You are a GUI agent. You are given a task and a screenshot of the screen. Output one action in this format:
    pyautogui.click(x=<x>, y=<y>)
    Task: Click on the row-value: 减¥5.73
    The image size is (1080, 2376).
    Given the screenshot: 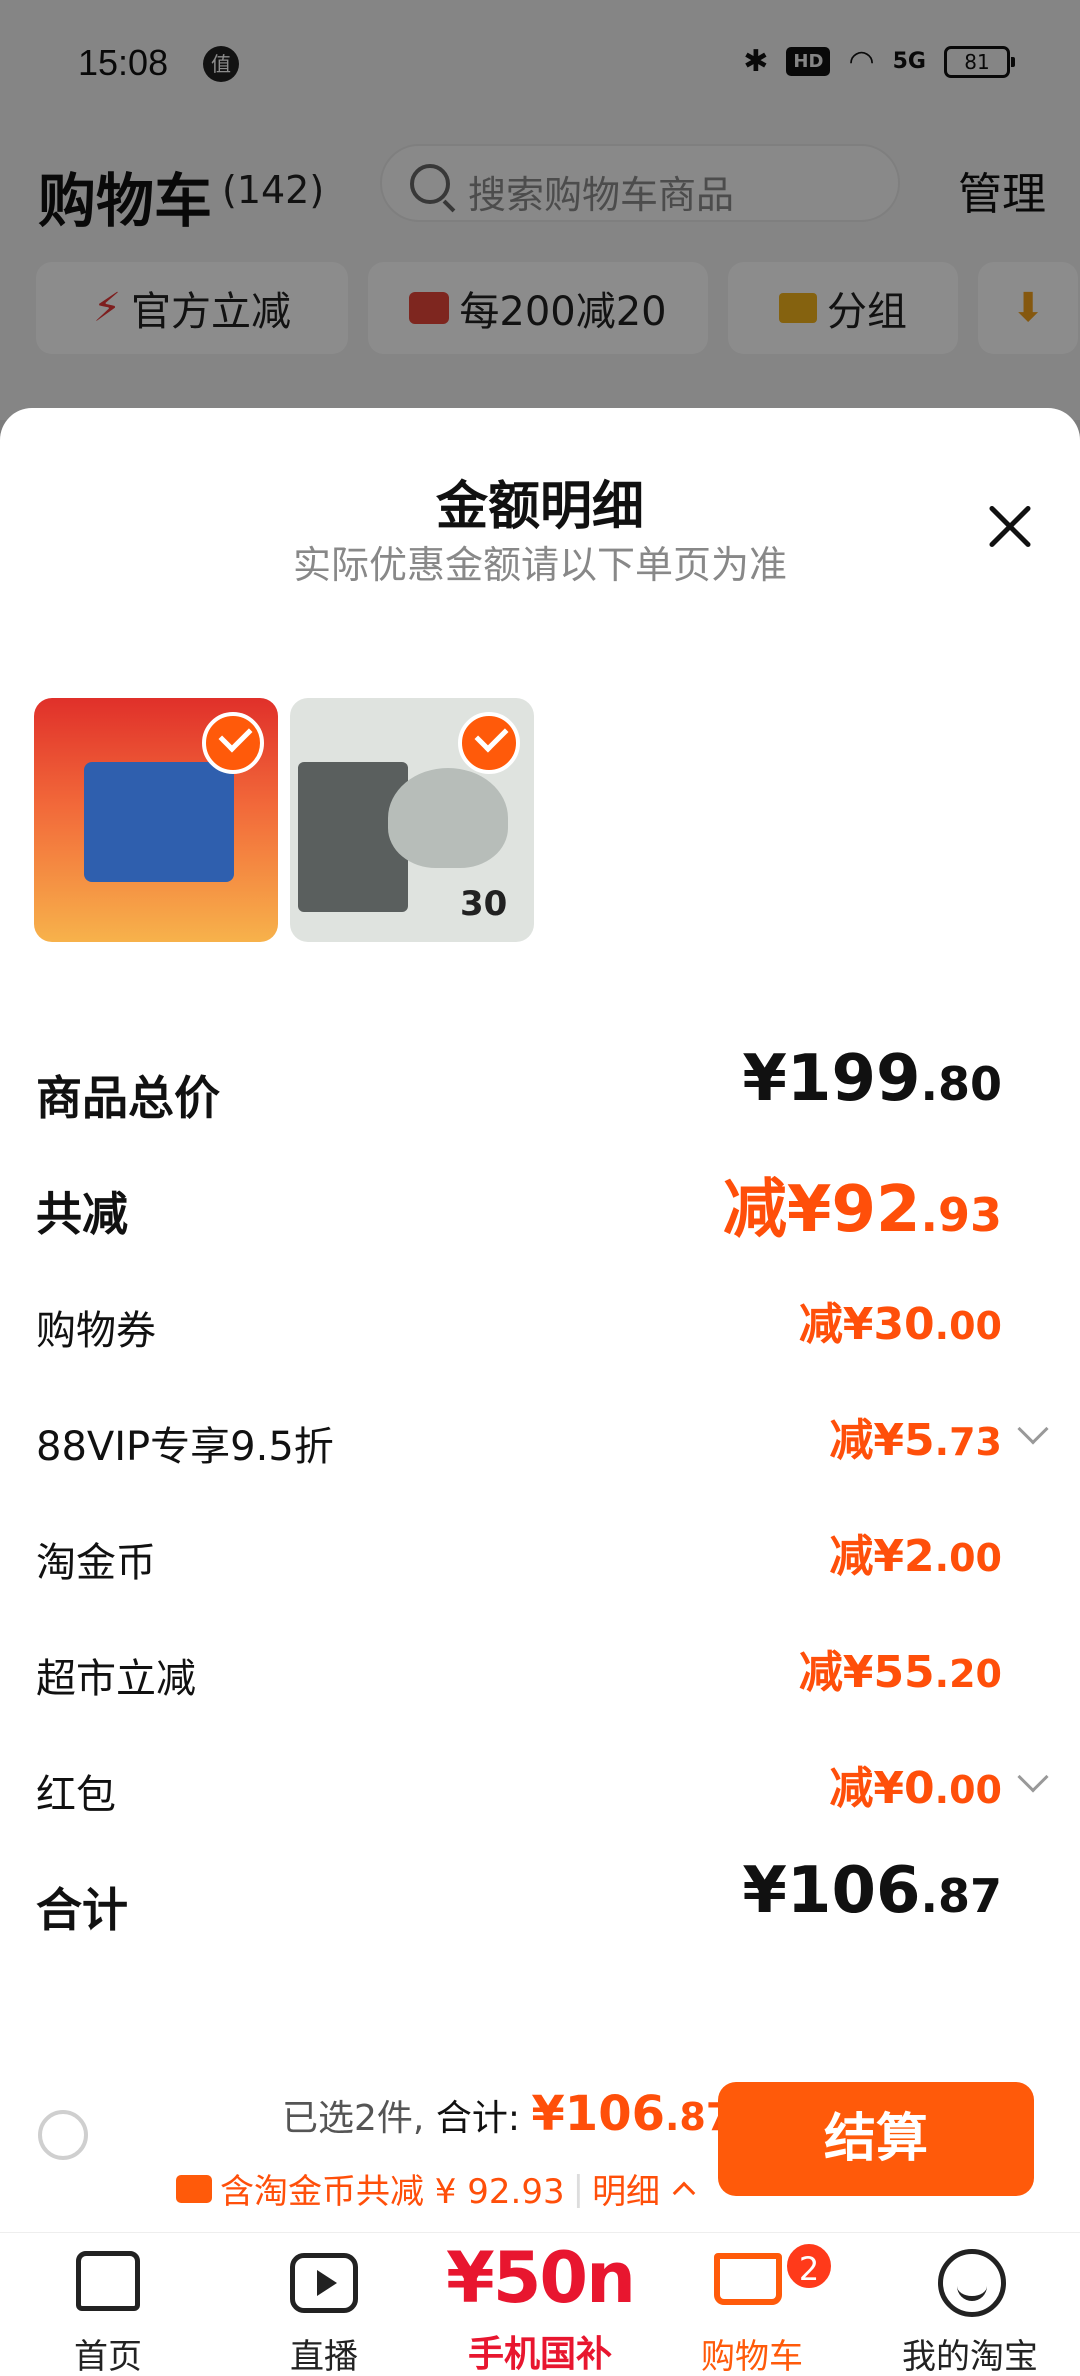 What is the action you would take?
    pyautogui.click(x=915, y=1440)
    